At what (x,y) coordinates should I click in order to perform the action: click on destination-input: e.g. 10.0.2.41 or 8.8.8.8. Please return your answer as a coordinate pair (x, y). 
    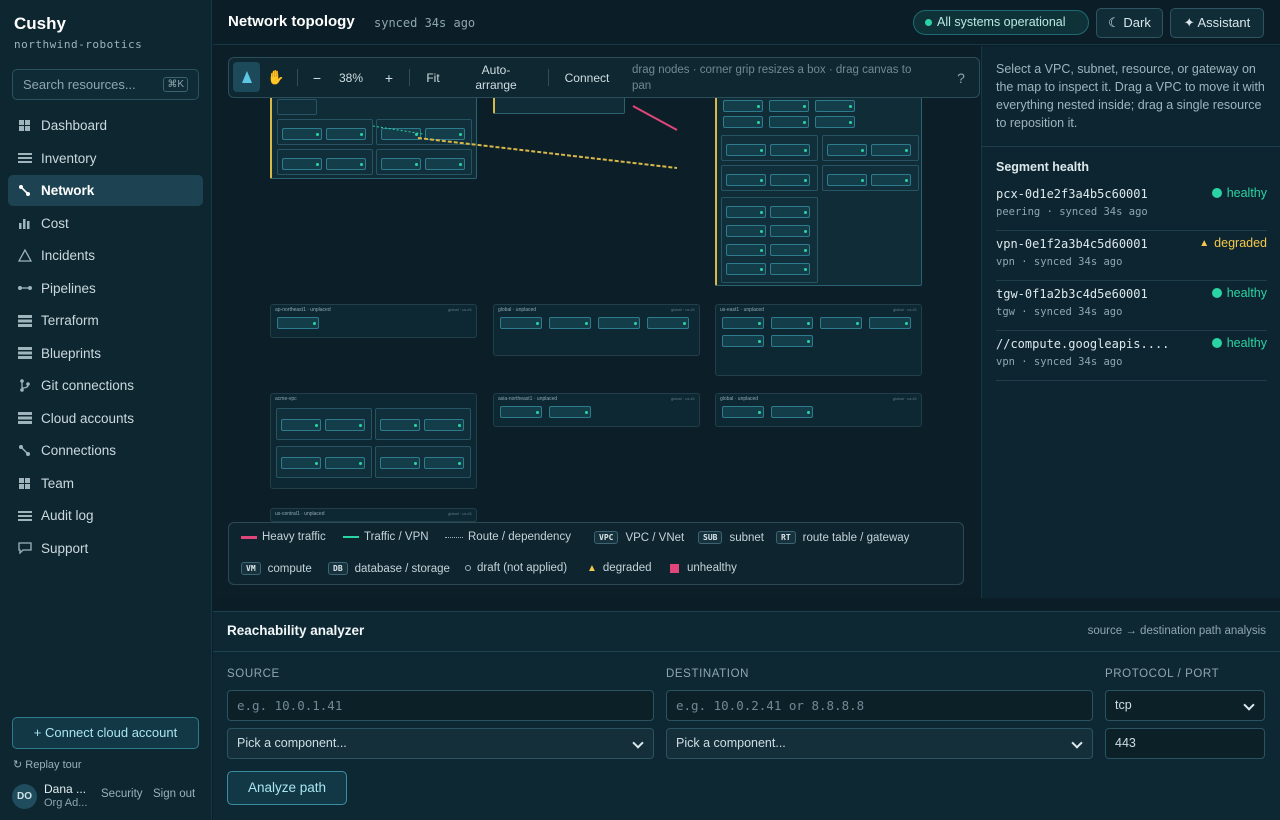
    Looking at the image, I should click on (879, 705).